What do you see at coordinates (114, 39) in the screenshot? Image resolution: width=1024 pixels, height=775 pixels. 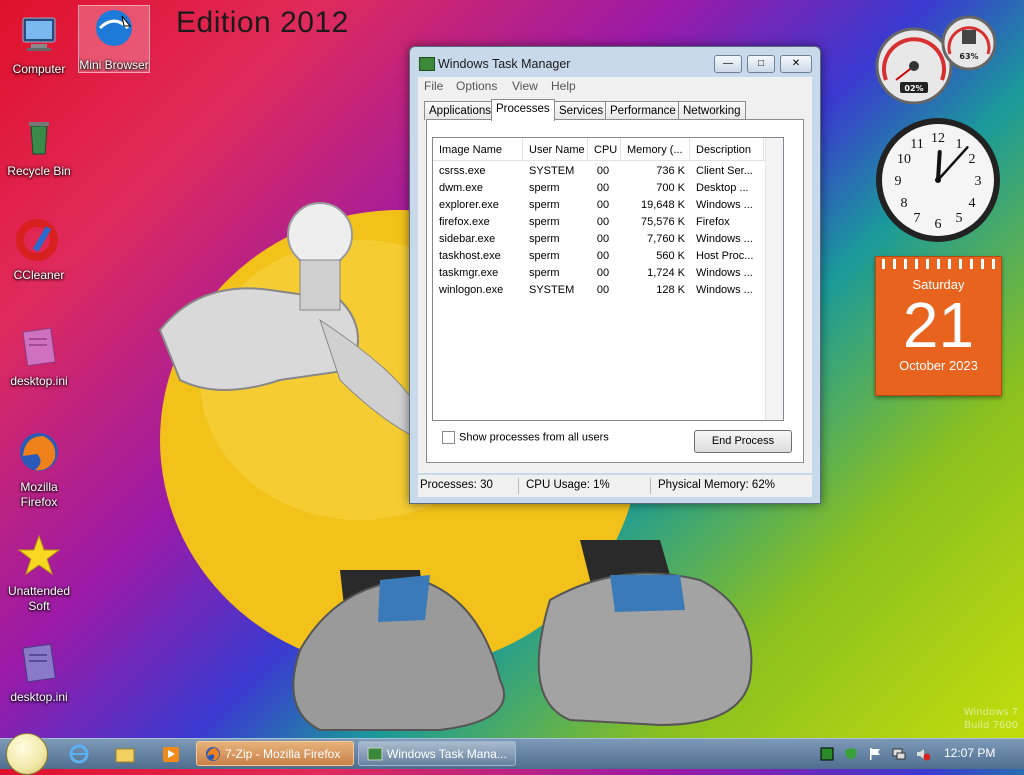 I see `desktop-icon-mini-browser: Mini Browser` at bounding box center [114, 39].